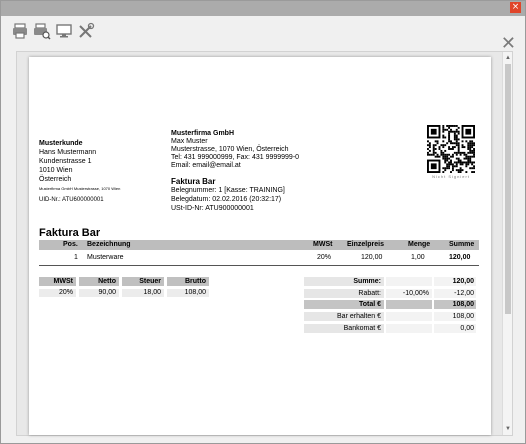 The height and width of the screenshot is (444, 526). I want to click on row-vat: 20%, so click(324, 257).